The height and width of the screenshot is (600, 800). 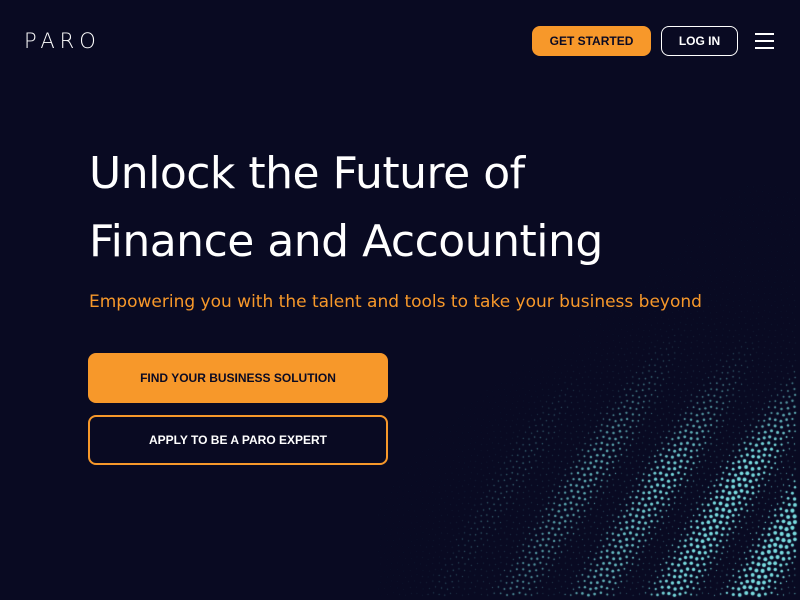 What do you see at coordinates (591, 41) in the screenshot?
I see `get-started-button: GET STARTED` at bounding box center [591, 41].